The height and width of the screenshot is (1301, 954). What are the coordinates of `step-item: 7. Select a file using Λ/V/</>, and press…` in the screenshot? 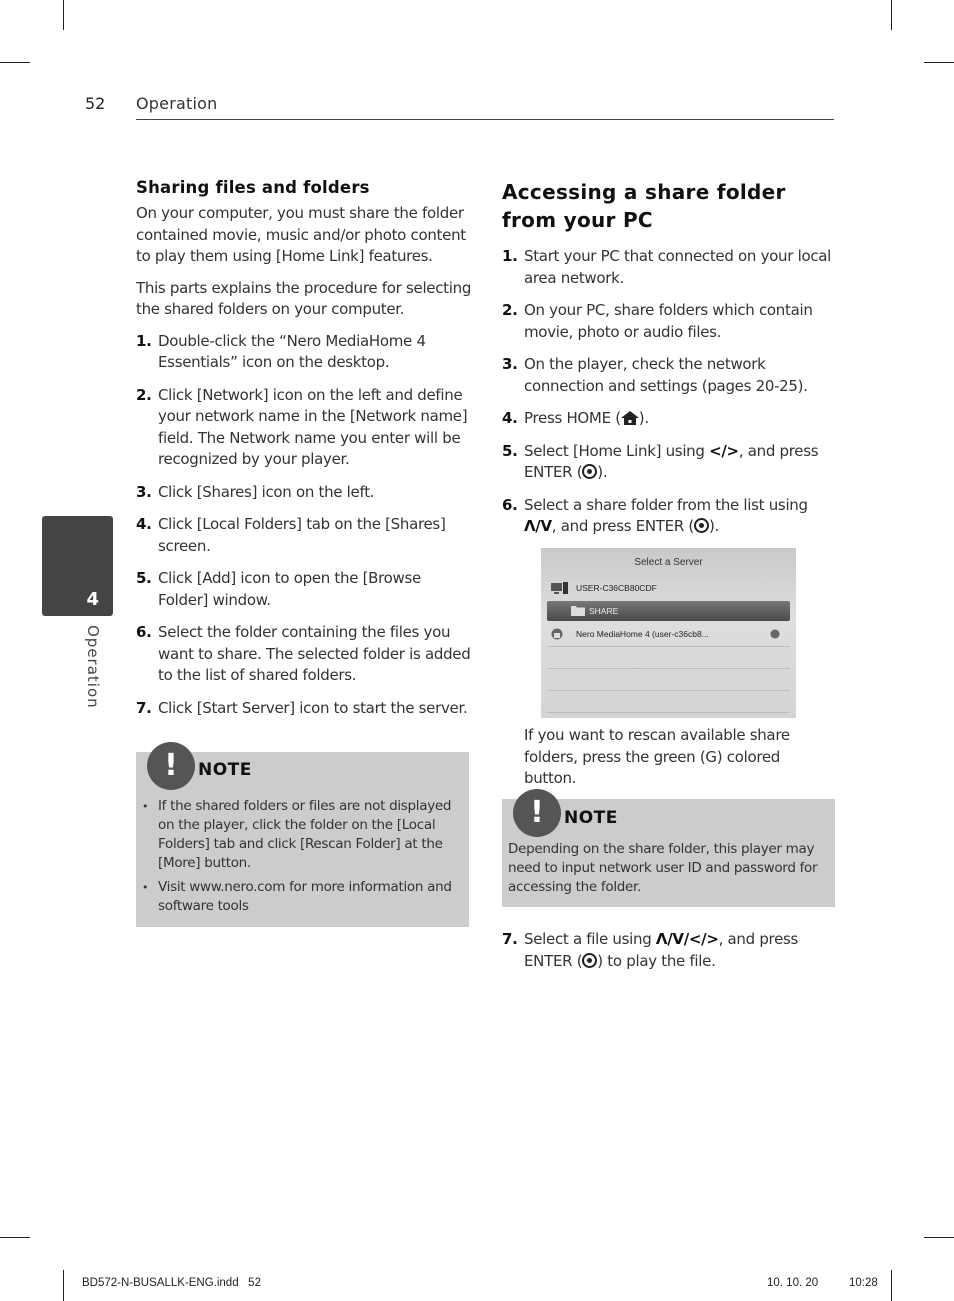 It's located at (669, 950).